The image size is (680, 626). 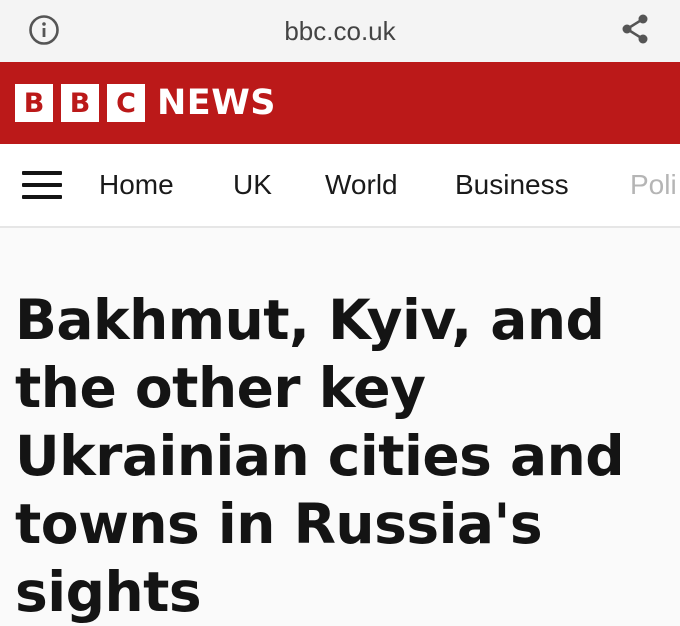 What do you see at coordinates (80, 103) in the screenshot?
I see `logo-letter-b2: B` at bounding box center [80, 103].